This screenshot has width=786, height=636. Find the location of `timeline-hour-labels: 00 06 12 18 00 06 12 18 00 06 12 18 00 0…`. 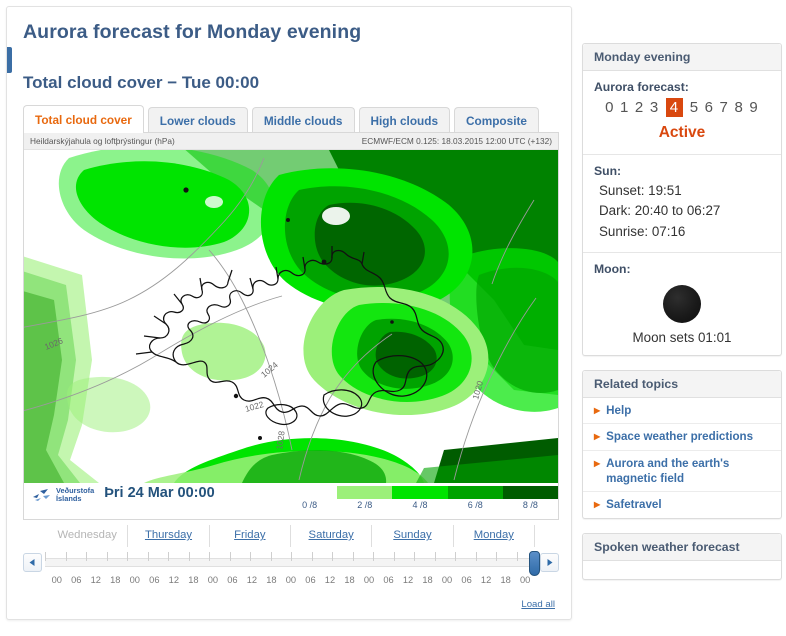

timeline-hour-labels: 00 06 12 18 00 06 12 18 00 06 12 18 00 0… is located at coordinates (291, 582).